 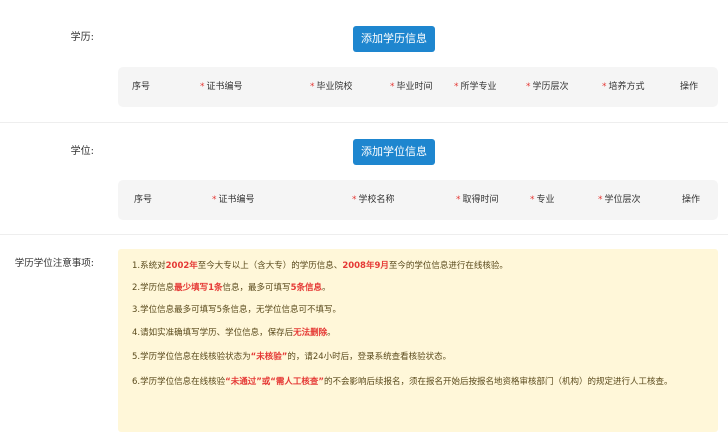 What do you see at coordinates (233, 200) in the screenshot?
I see `degree-col-certificate-number: * 证书编号` at bounding box center [233, 200].